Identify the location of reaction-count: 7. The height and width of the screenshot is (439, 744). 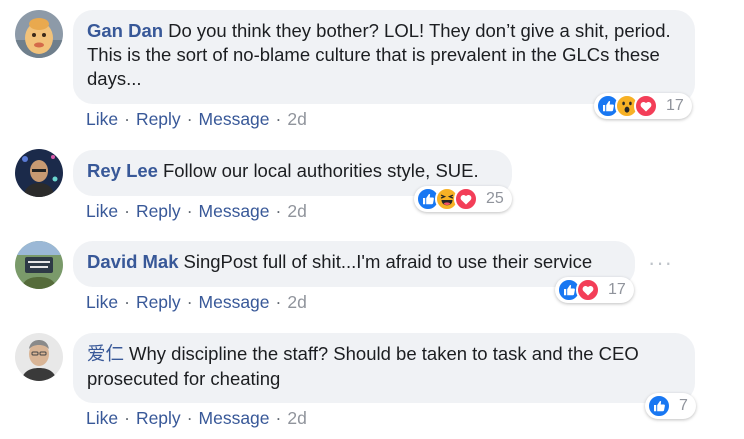
(683, 405).